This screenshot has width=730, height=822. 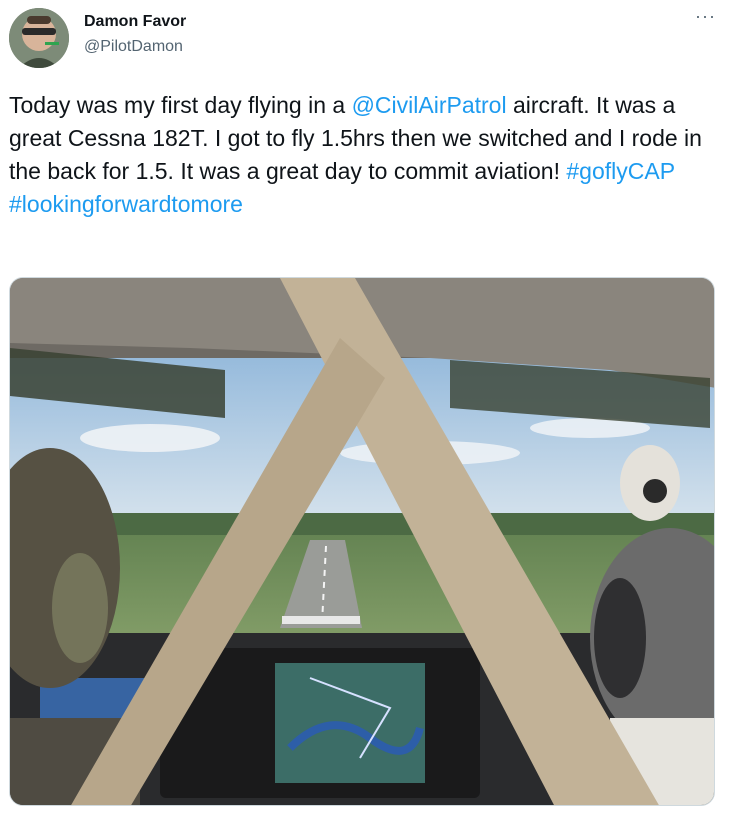 What do you see at coordinates (135, 47) in the screenshot?
I see `author-handle: @PilotDamon` at bounding box center [135, 47].